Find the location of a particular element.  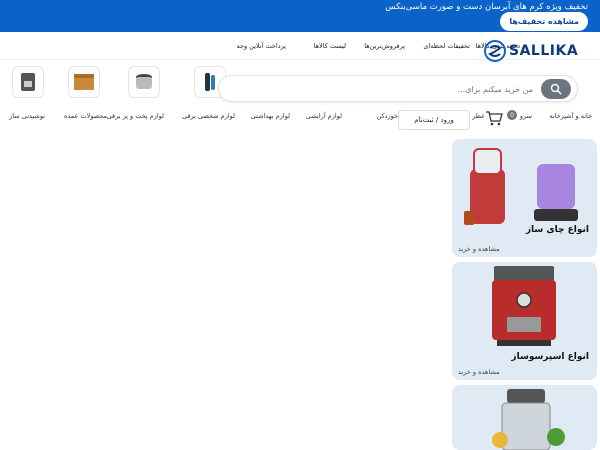

pressure-cooker-icon is located at coordinates (144, 81).